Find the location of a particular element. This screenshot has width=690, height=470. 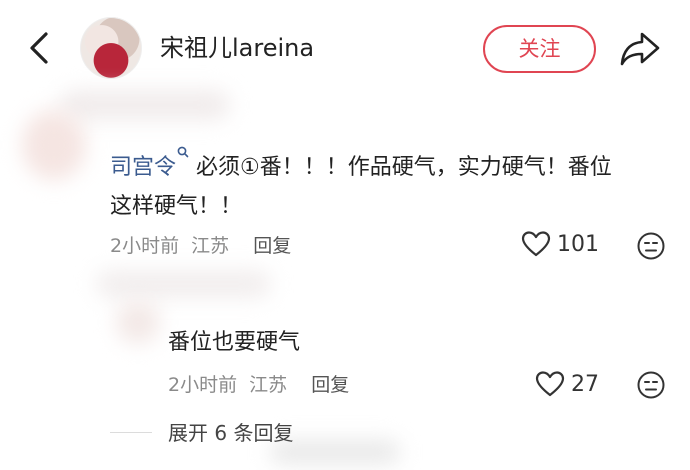

comment-body-line1: 必须①番！！！作品硬气，实力硬气！番位 is located at coordinates (400, 167).